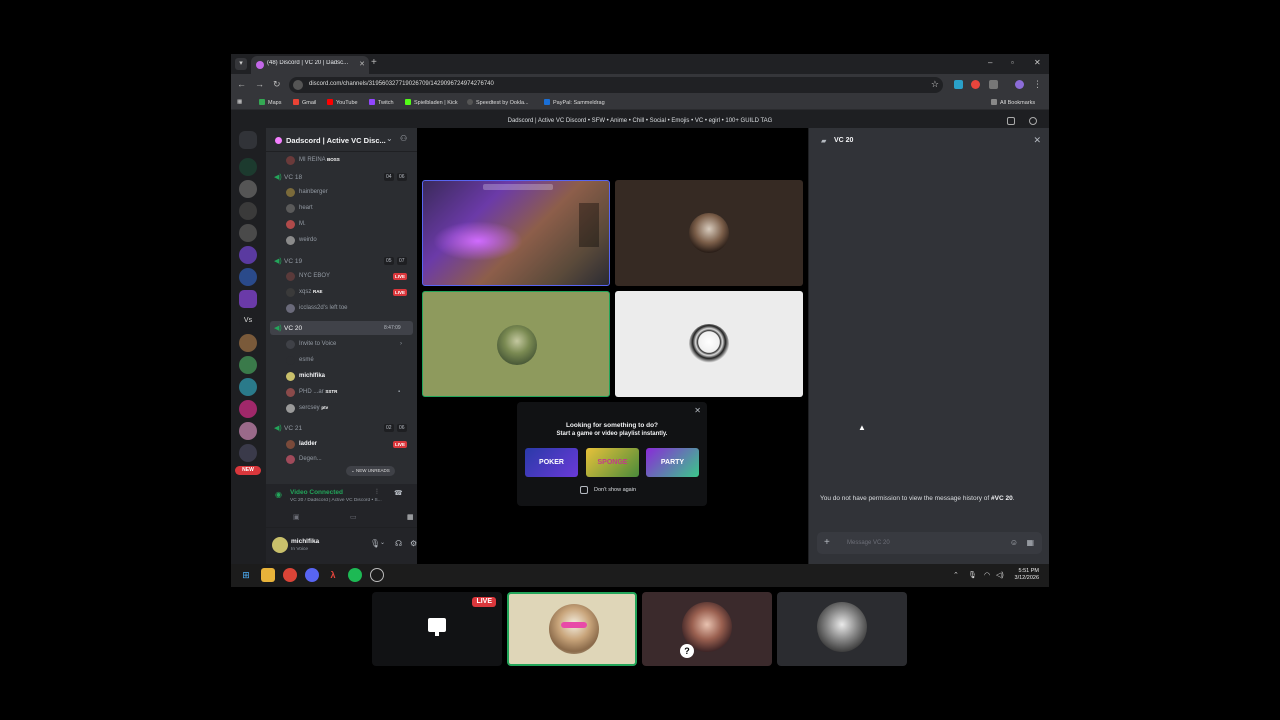 The height and width of the screenshot is (720, 1280). What do you see at coordinates (351, 344) in the screenshot?
I see `invite-to-voice: Invite to Voice ›` at bounding box center [351, 344].